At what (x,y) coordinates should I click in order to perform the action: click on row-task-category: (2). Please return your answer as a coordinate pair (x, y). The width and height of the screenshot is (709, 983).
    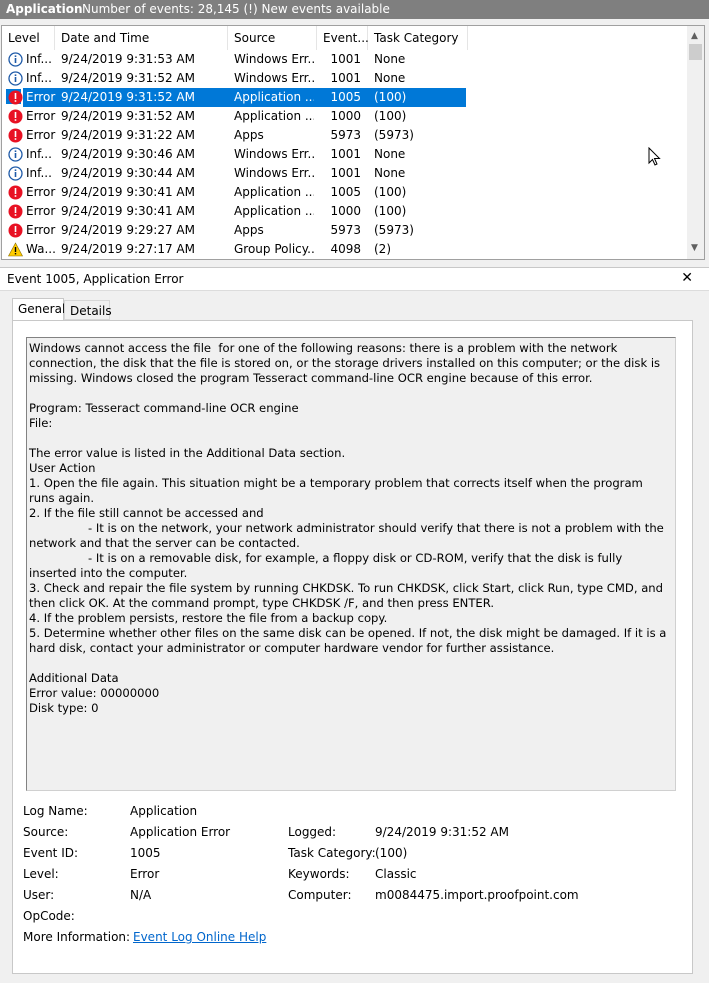
    Looking at the image, I should click on (382, 249).